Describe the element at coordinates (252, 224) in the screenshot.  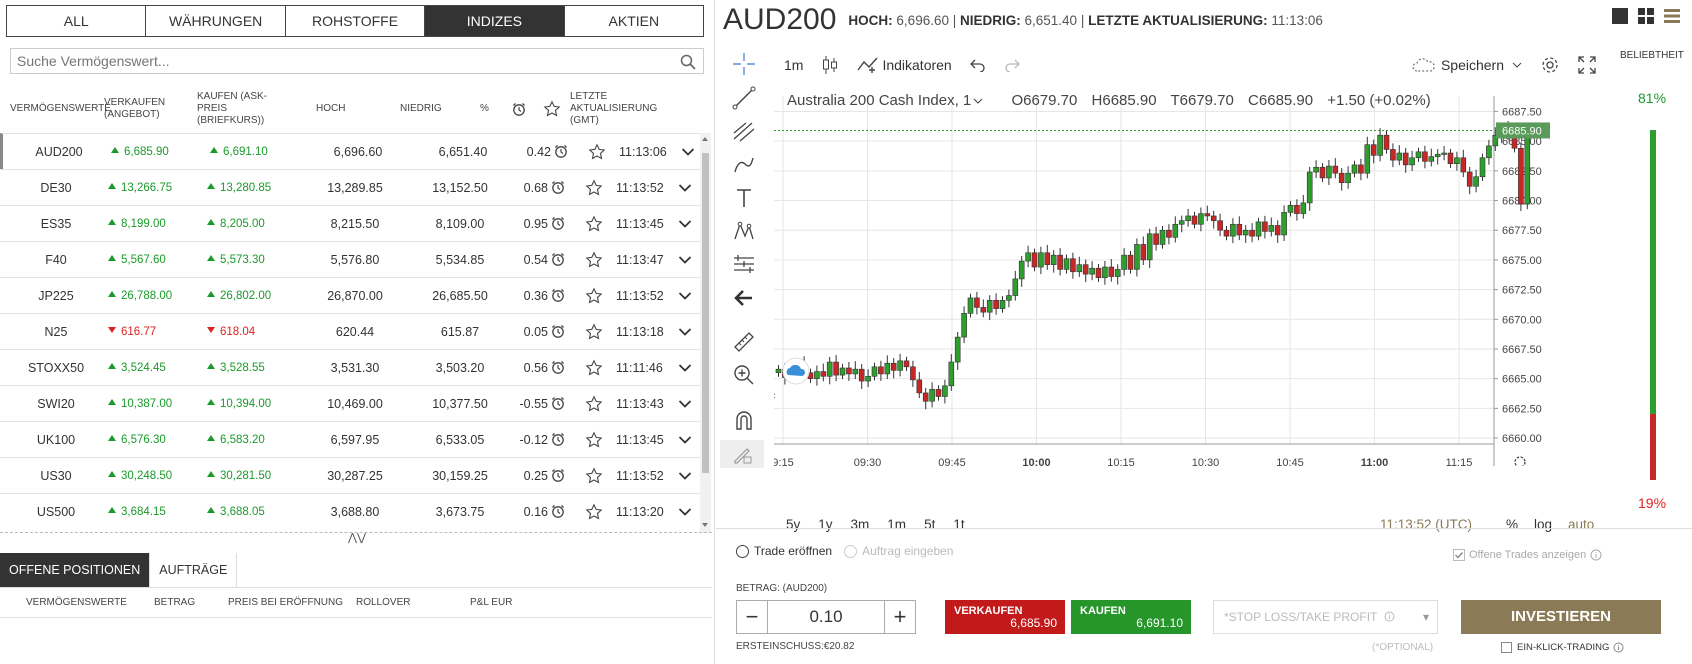
I see `ask-price: 8,205.00` at that location.